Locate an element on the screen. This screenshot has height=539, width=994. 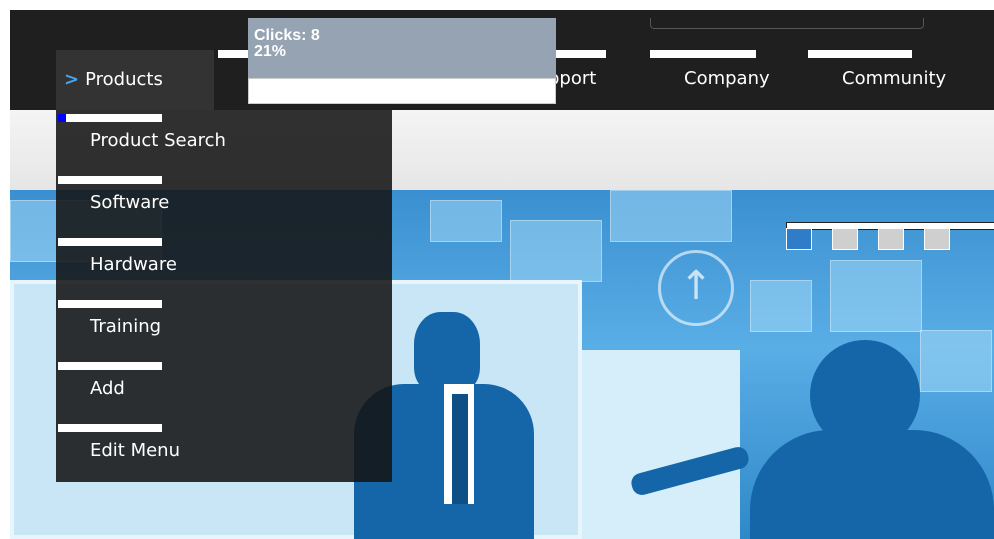
tooltip-strip is located at coordinates (402, 91).